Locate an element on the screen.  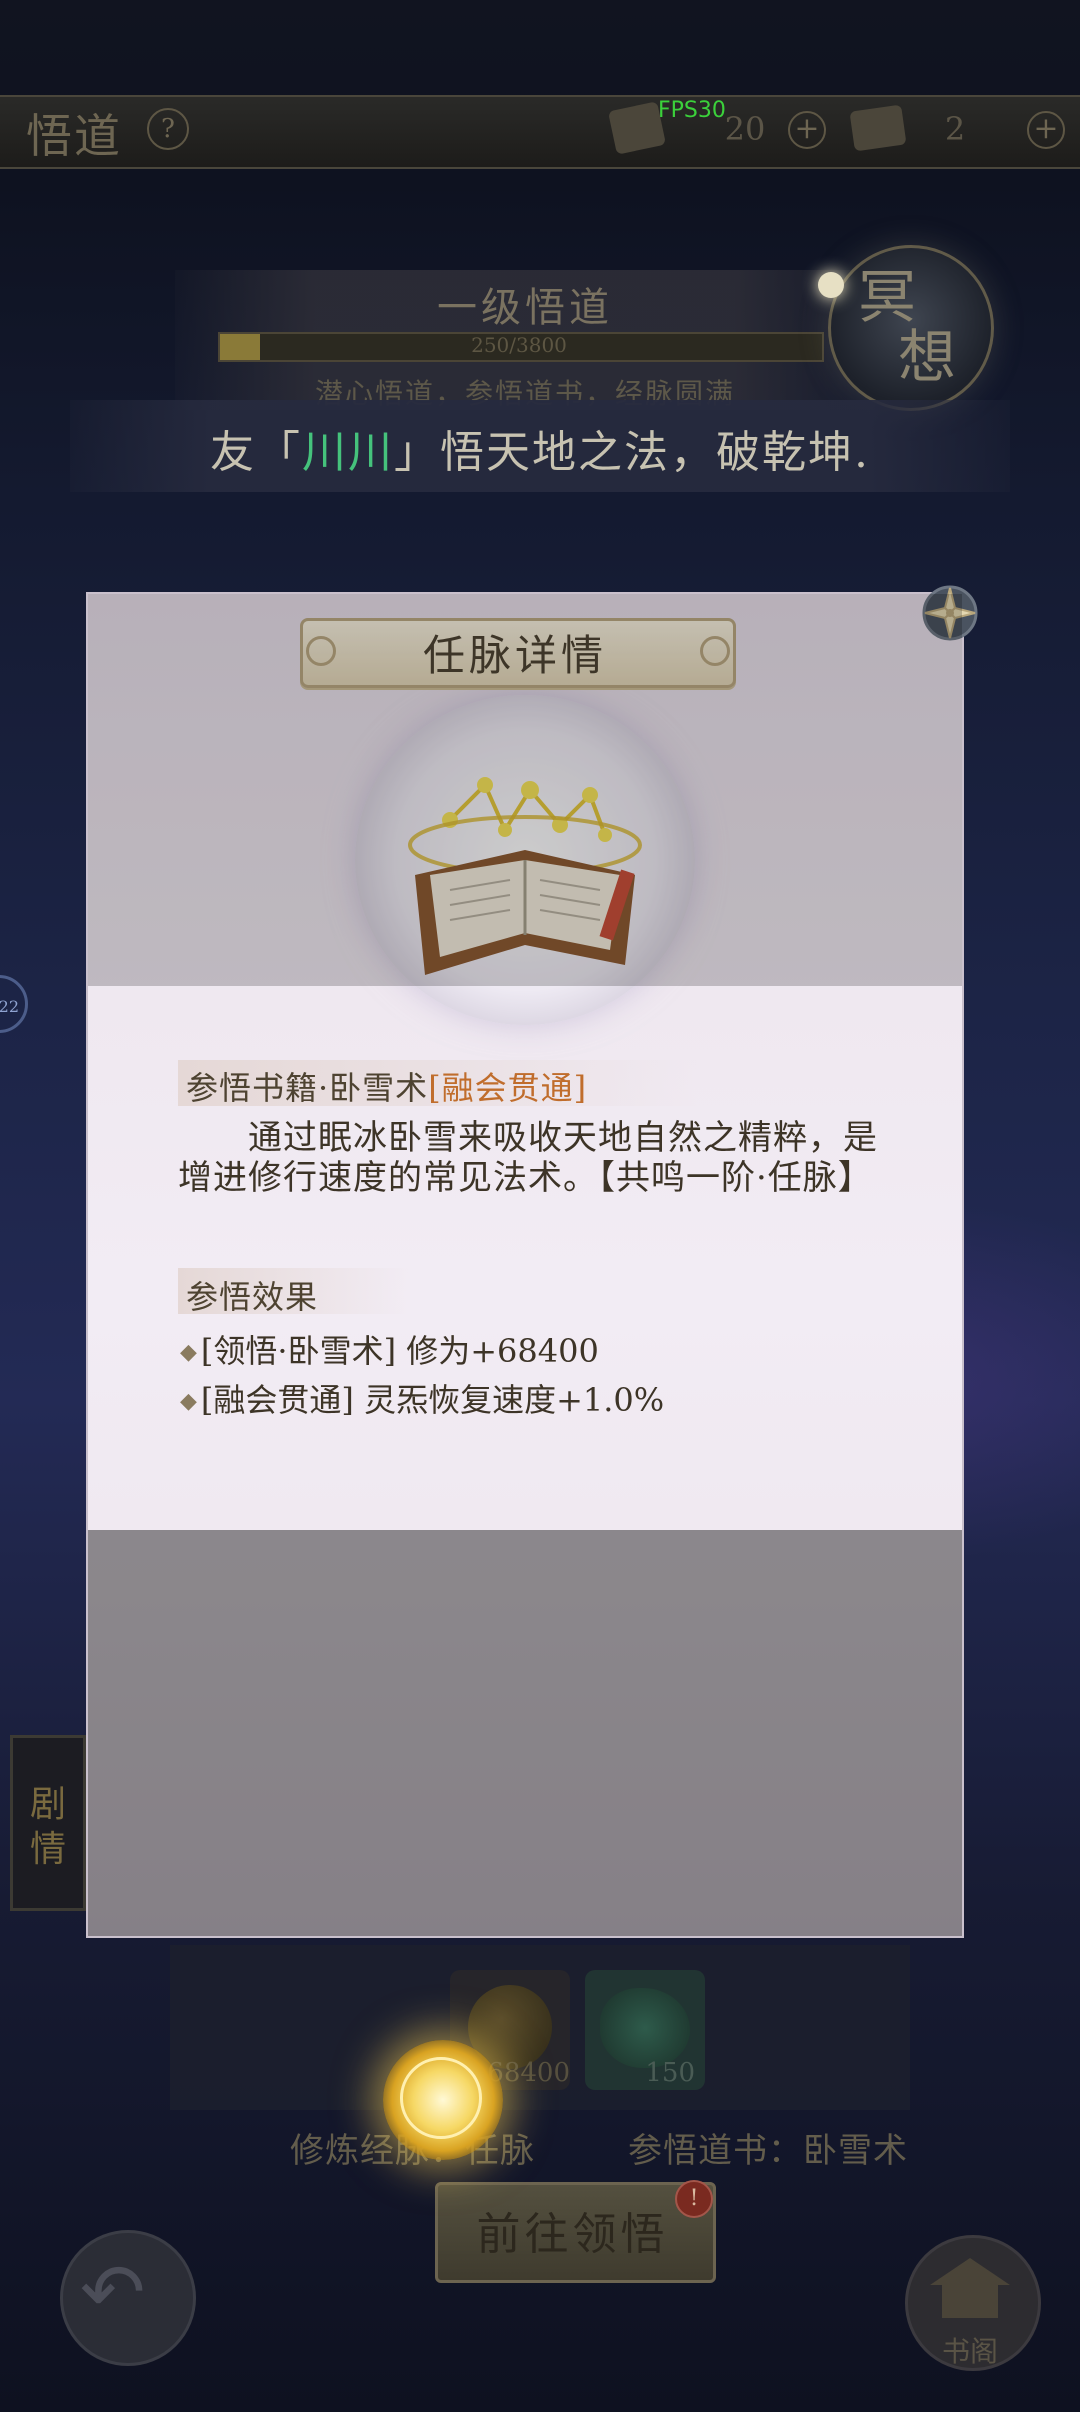
library-label: 书阁 is located at coordinates (969, 2351).